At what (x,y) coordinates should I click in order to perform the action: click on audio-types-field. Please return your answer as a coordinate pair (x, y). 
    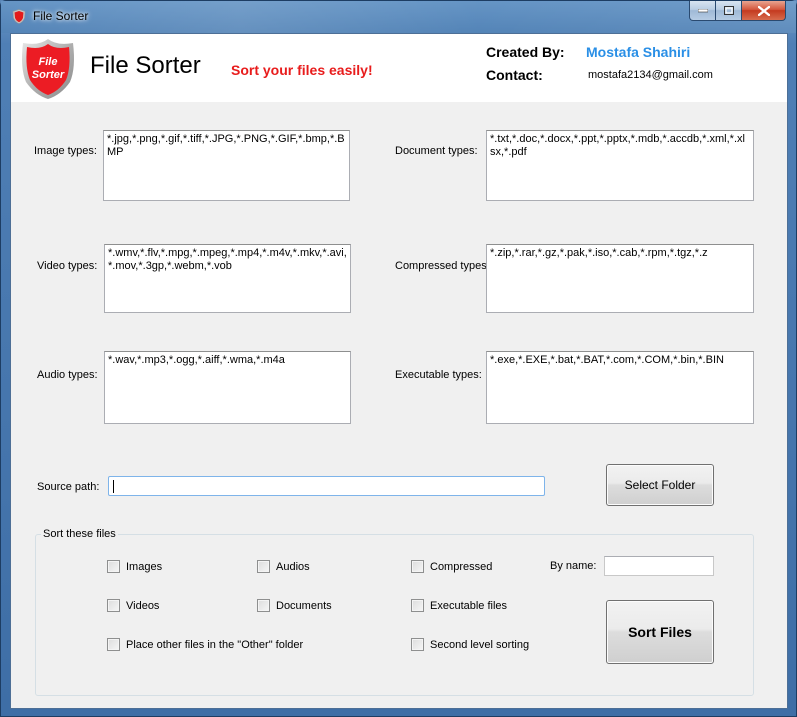
    Looking at the image, I should click on (227, 387).